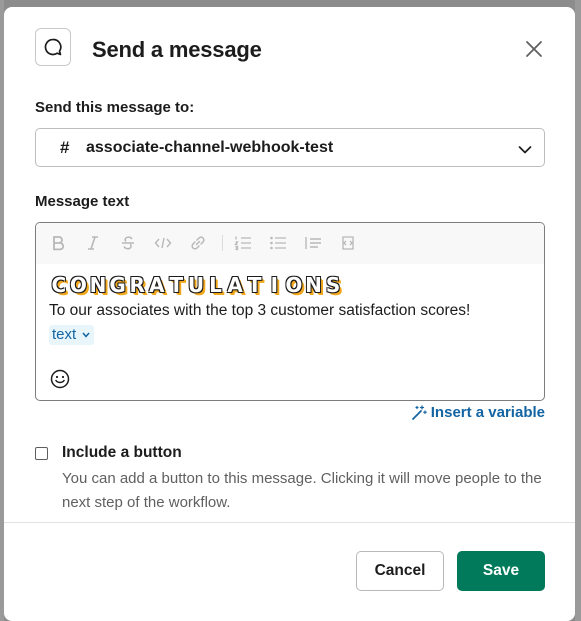 The width and height of the screenshot is (581, 621). Describe the element at coordinates (64, 334) in the screenshot. I see `variable-chip-label: text` at that location.